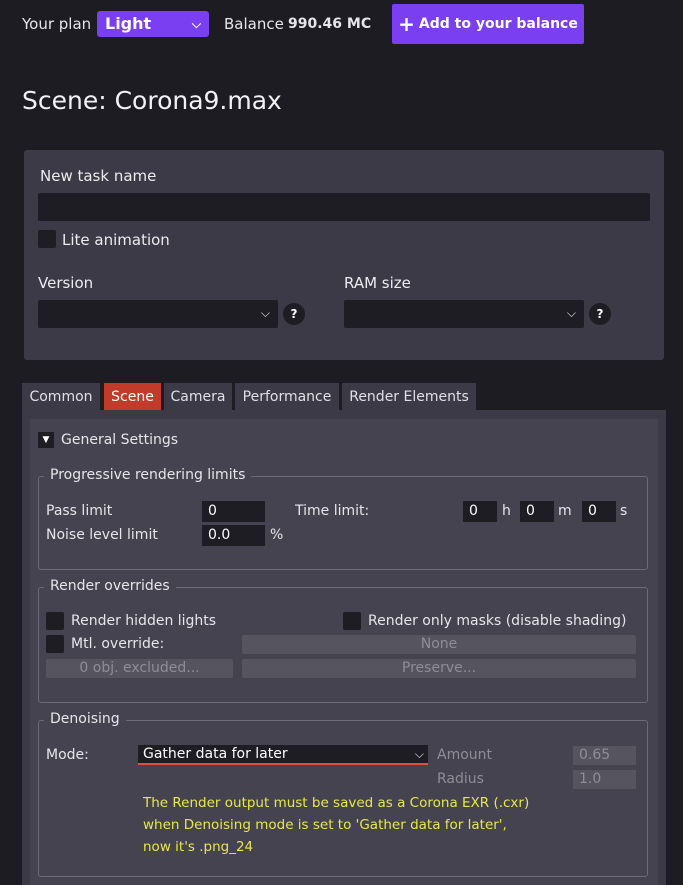 The image size is (683, 885). What do you see at coordinates (565, 511) in the screenshot?
I see `minutes-unit: m` at bounding box center [565, 511].